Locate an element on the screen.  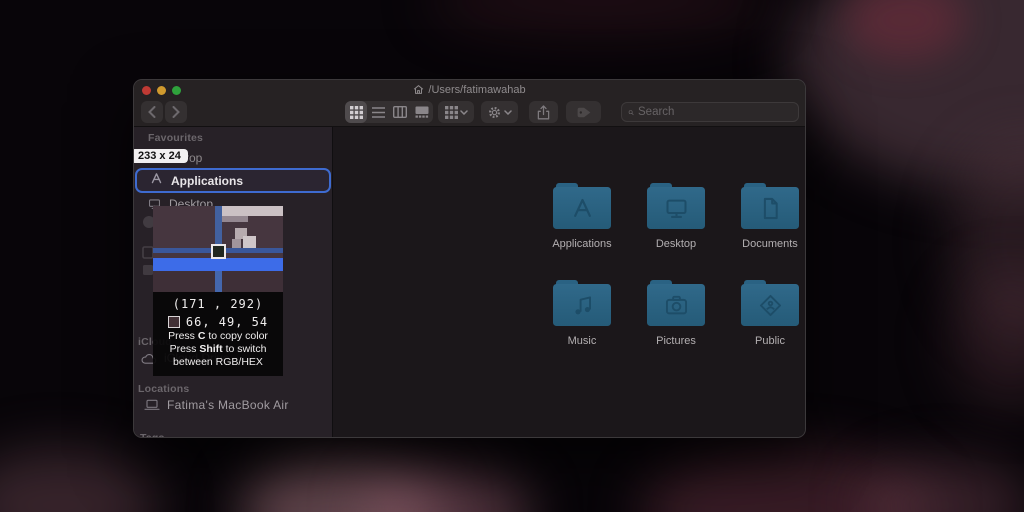
search-icon is located at coordinates (631, 112).